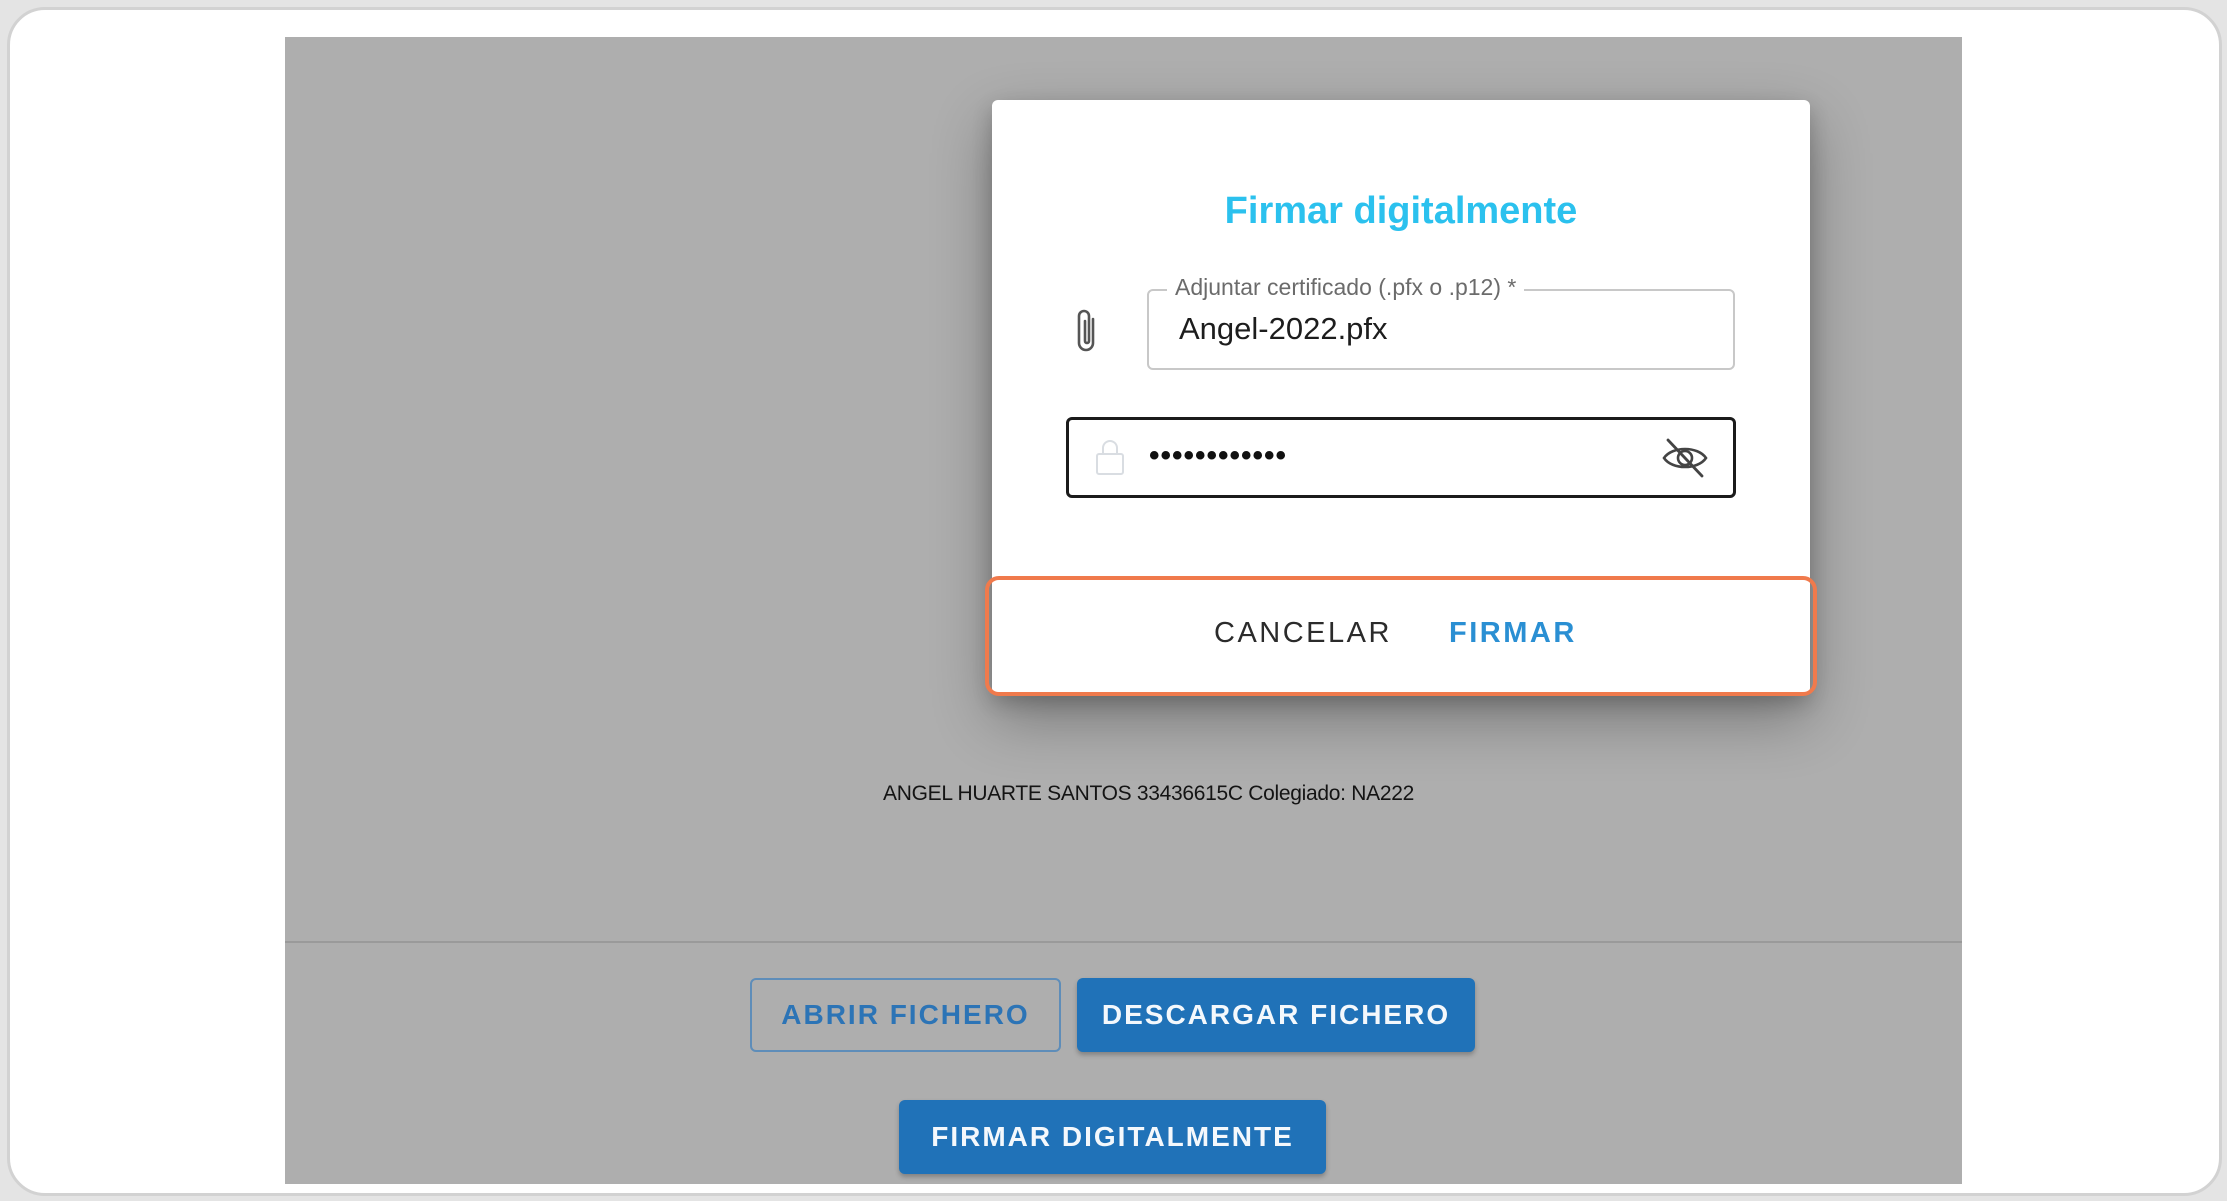 This screenshot has width=2227, height=1201. What do you see at coordinates (1401, 457) in the screenshot?
I see `password-field: ••••••••••••` at bounding box center [1401, 457].